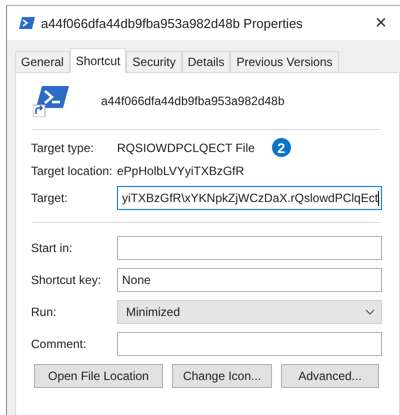 The height and width of the screenshot is (415, 400). I want to click on tab: General, so click(42, 61).